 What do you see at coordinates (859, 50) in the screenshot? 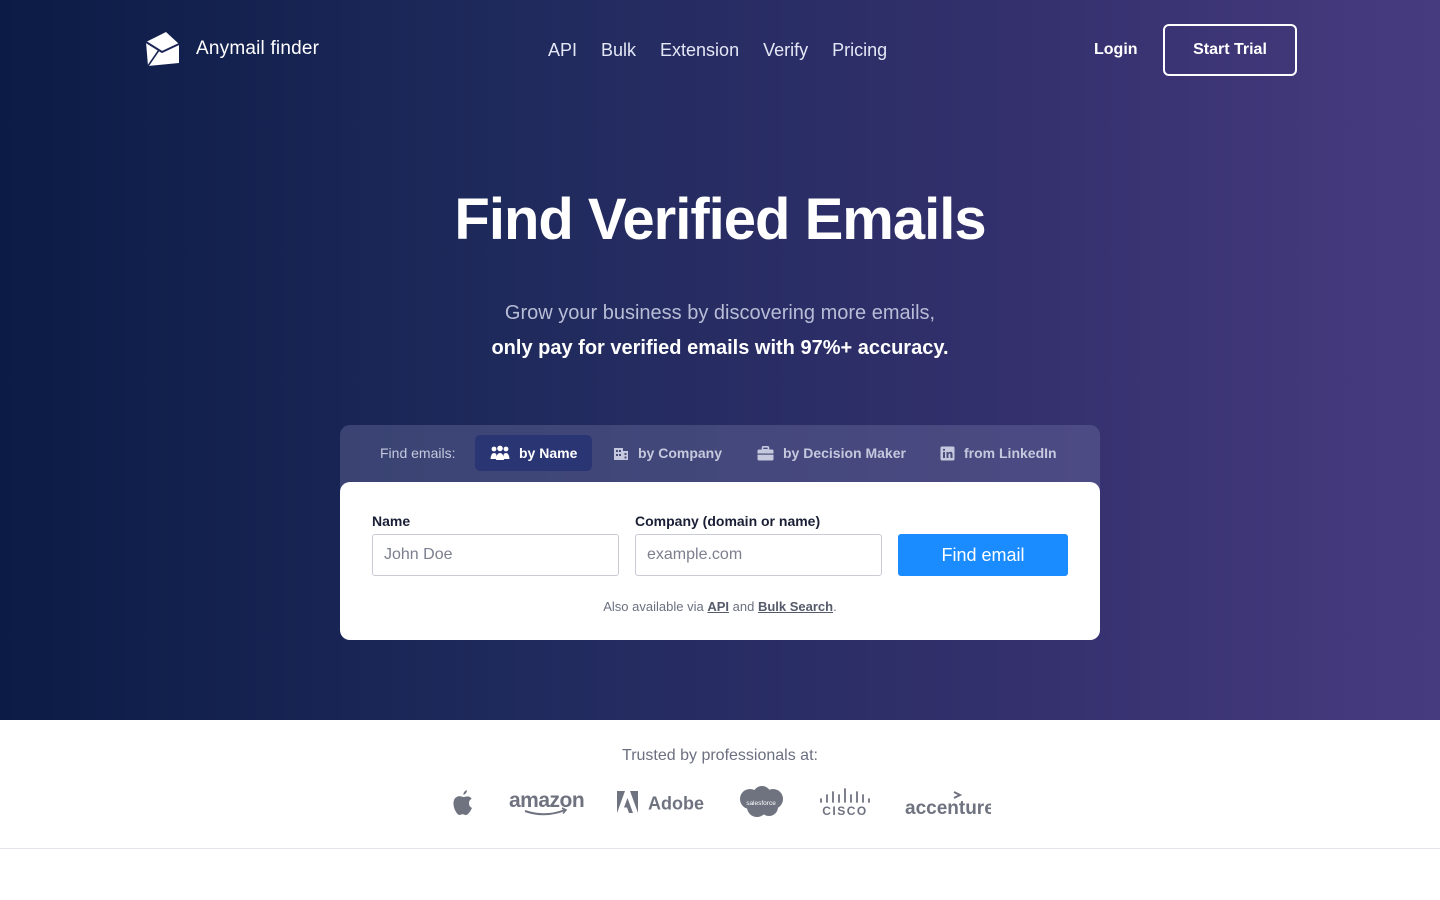
I see `nav-pricing-link: Pricing` at bounding box center [859, 50].